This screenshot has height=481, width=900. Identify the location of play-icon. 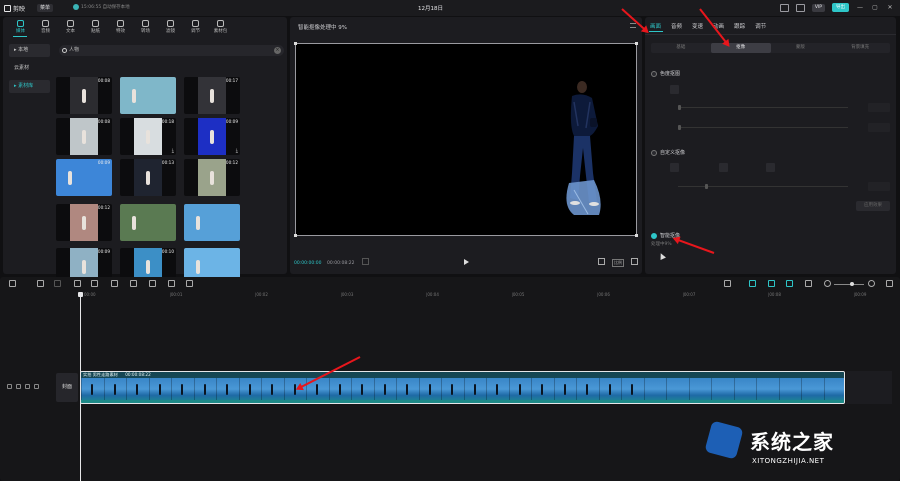
(466, 262).